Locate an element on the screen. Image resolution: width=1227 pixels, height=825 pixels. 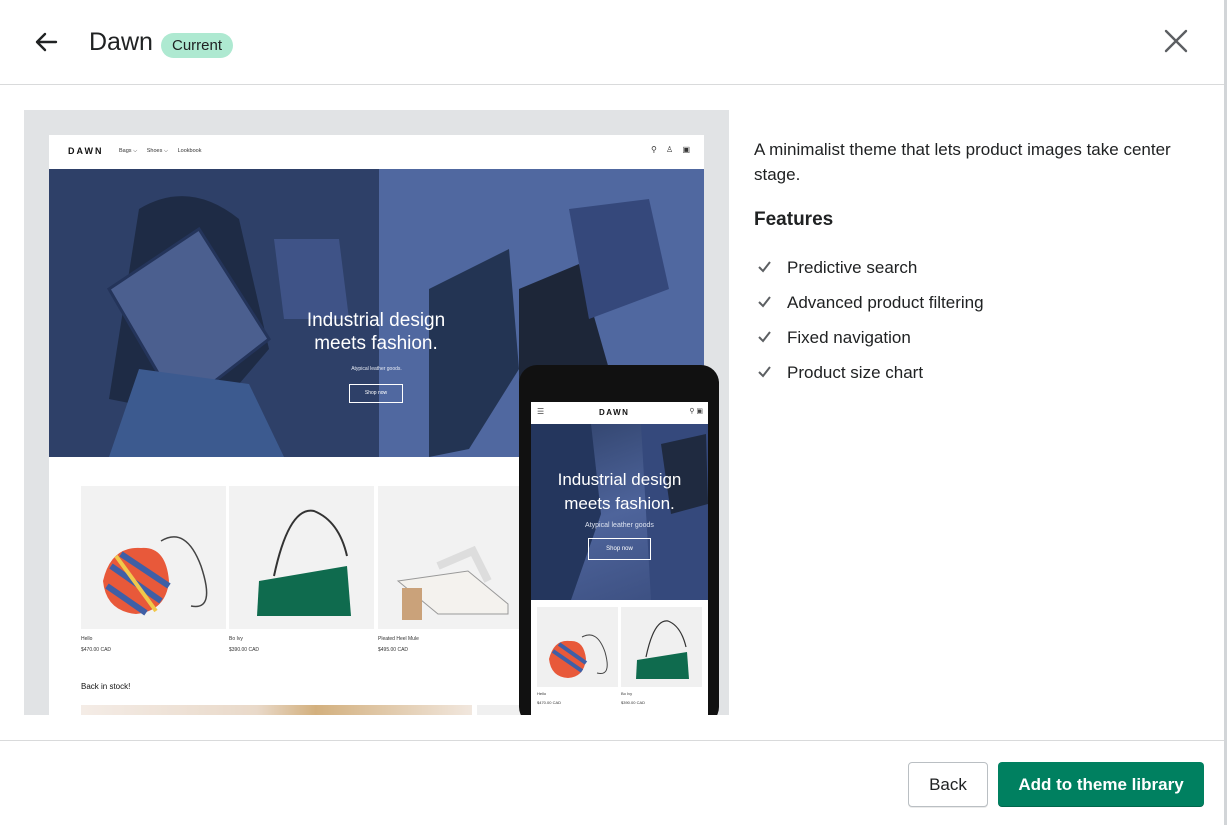
product-name: Pleated Heel Mule is located at coordinates (398, 639).